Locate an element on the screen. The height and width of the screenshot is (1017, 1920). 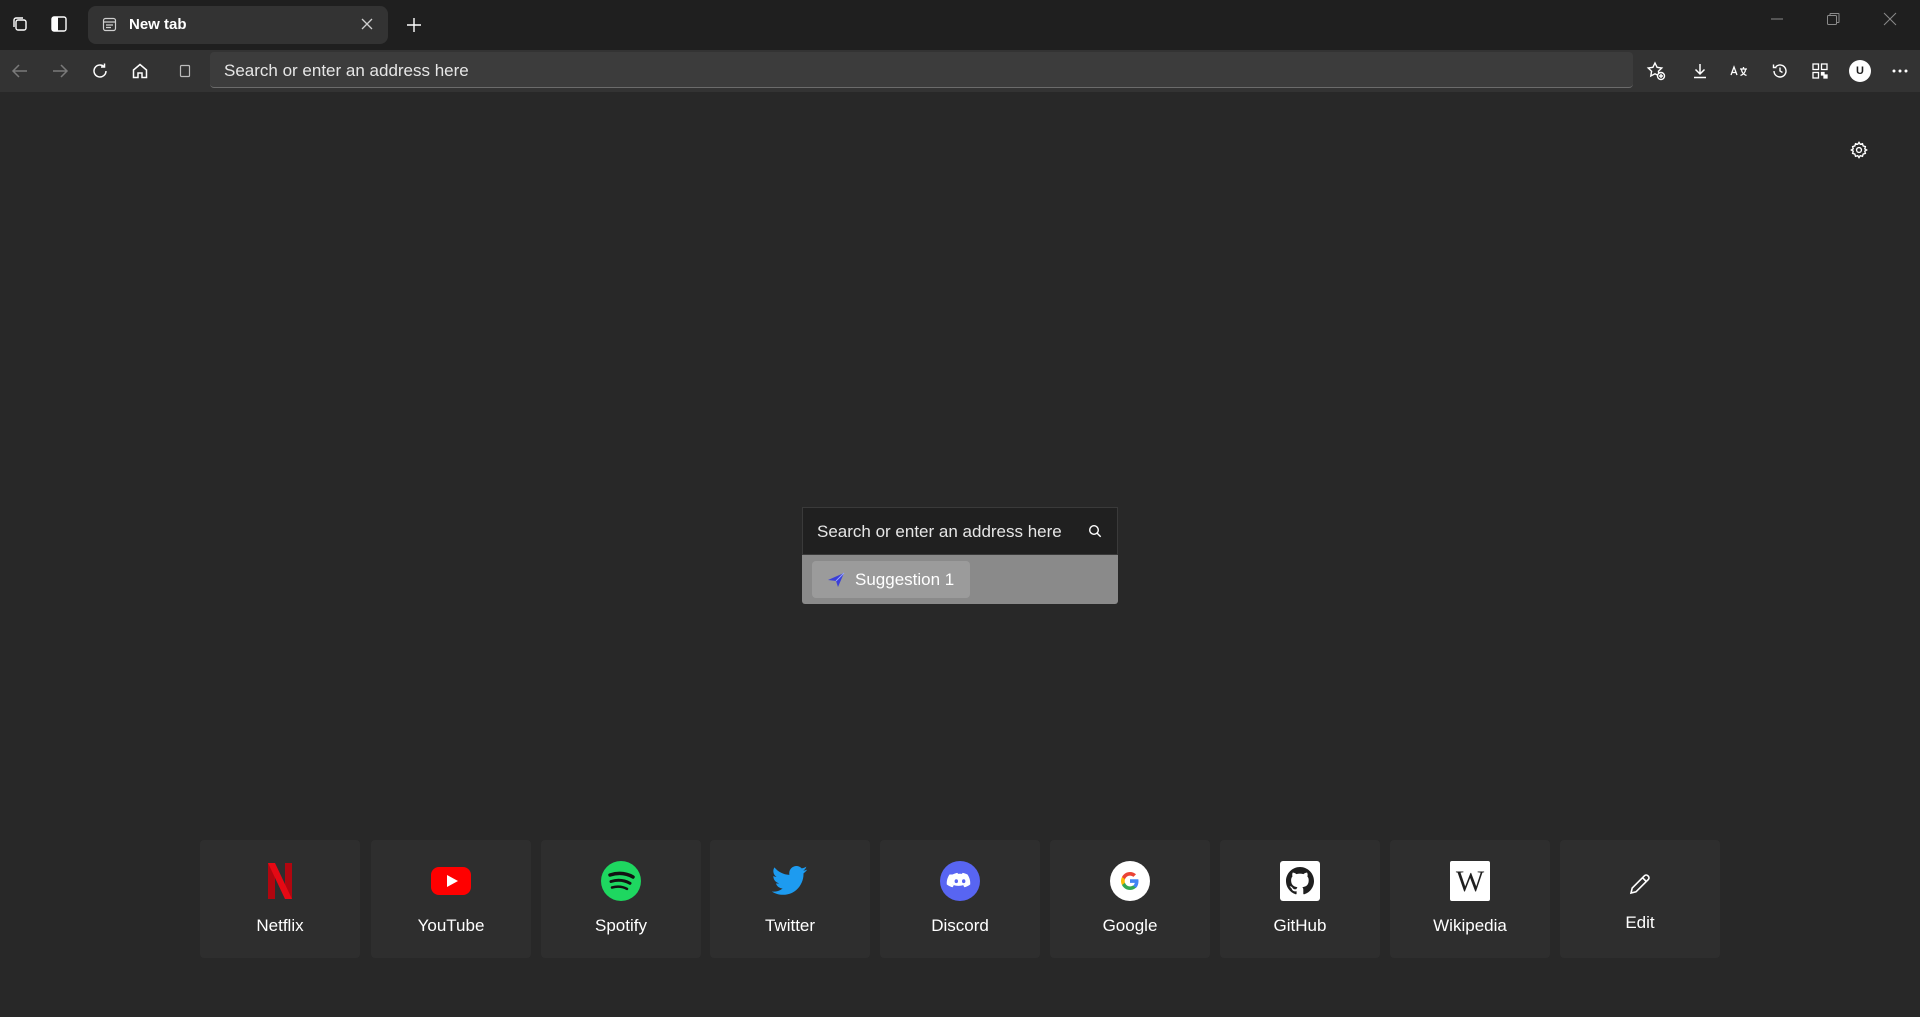
close-icon is located at coordinates (1890, 19).